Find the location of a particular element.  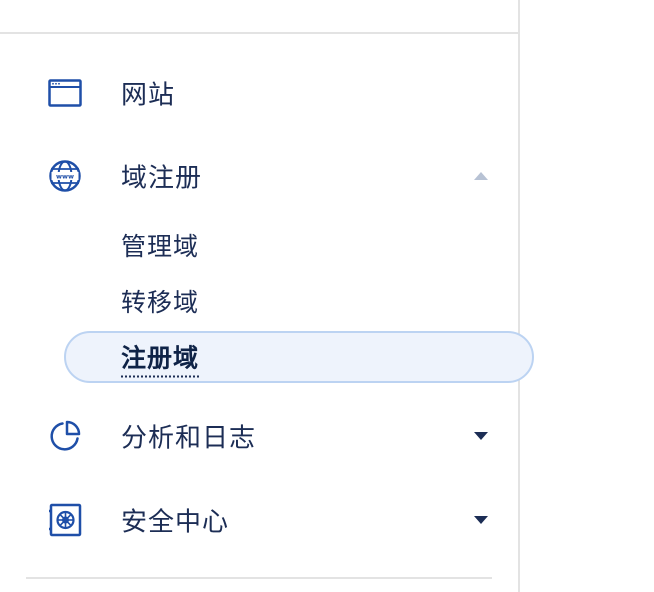

sidebar-item-label: 网站 is located at coordinates (148, 95).